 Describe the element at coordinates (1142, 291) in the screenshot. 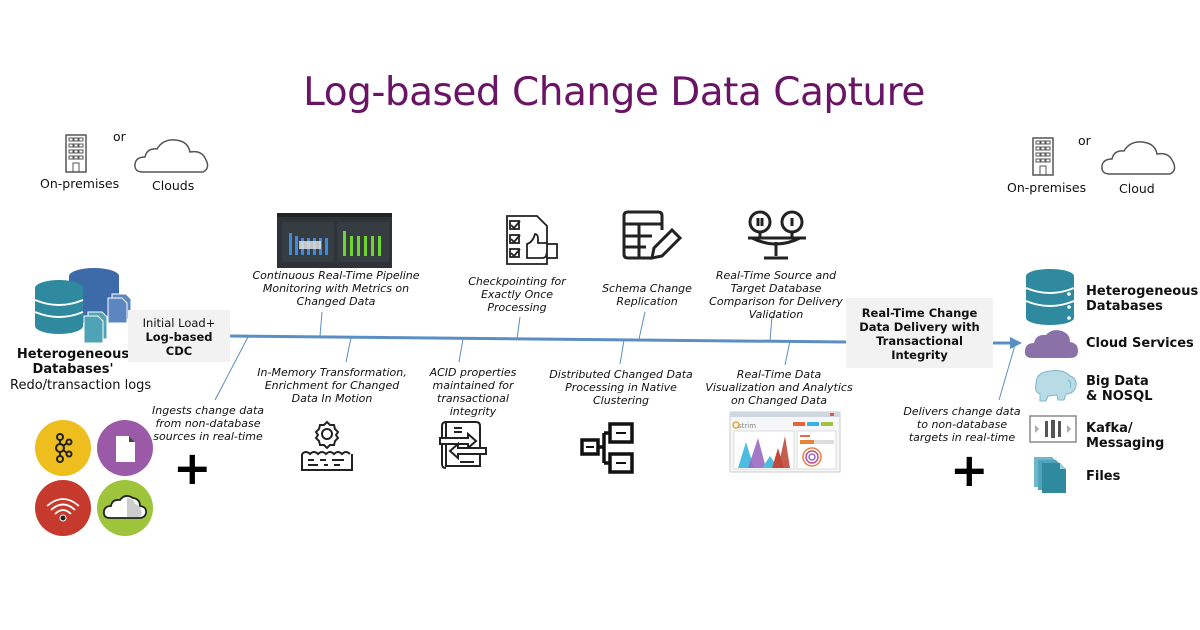

I see `target-databases-line1: Heterogeneous` at that location.